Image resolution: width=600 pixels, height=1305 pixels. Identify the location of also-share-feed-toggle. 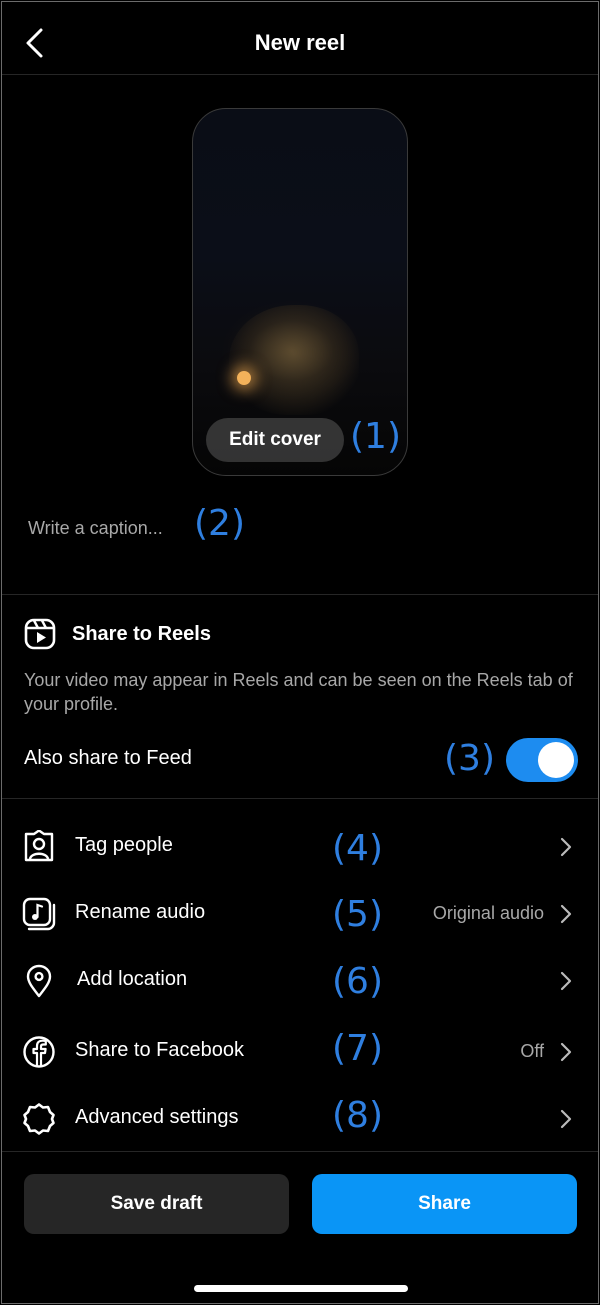
(542, 760).